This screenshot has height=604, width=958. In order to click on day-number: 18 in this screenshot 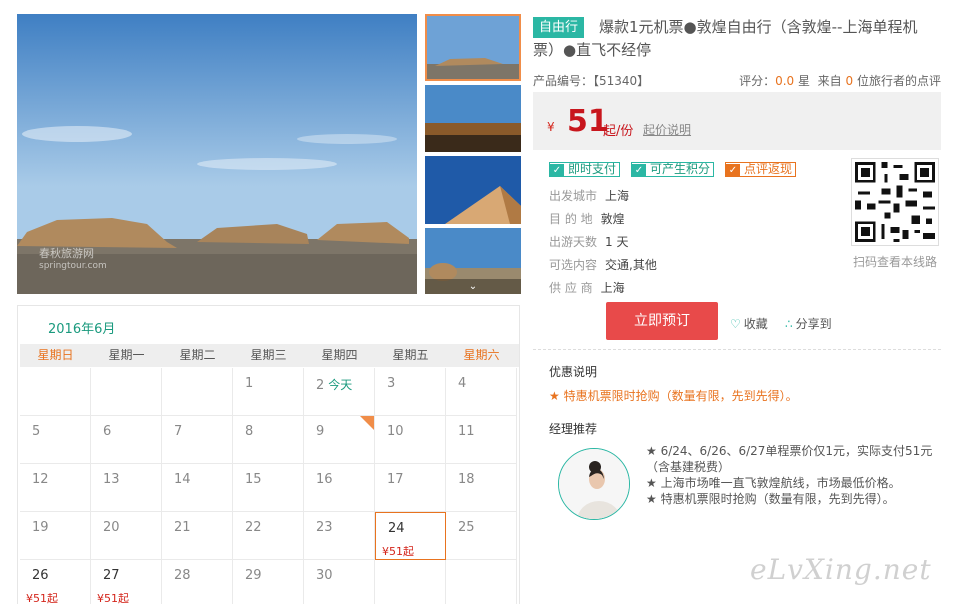, I will do `click(466, 479)`.